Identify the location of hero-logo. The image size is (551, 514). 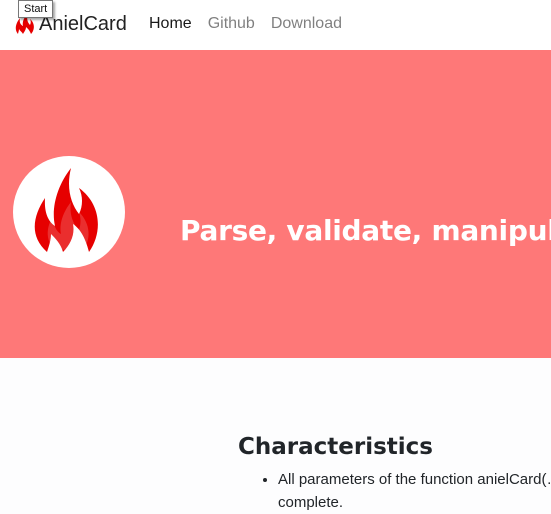
(69, 212).